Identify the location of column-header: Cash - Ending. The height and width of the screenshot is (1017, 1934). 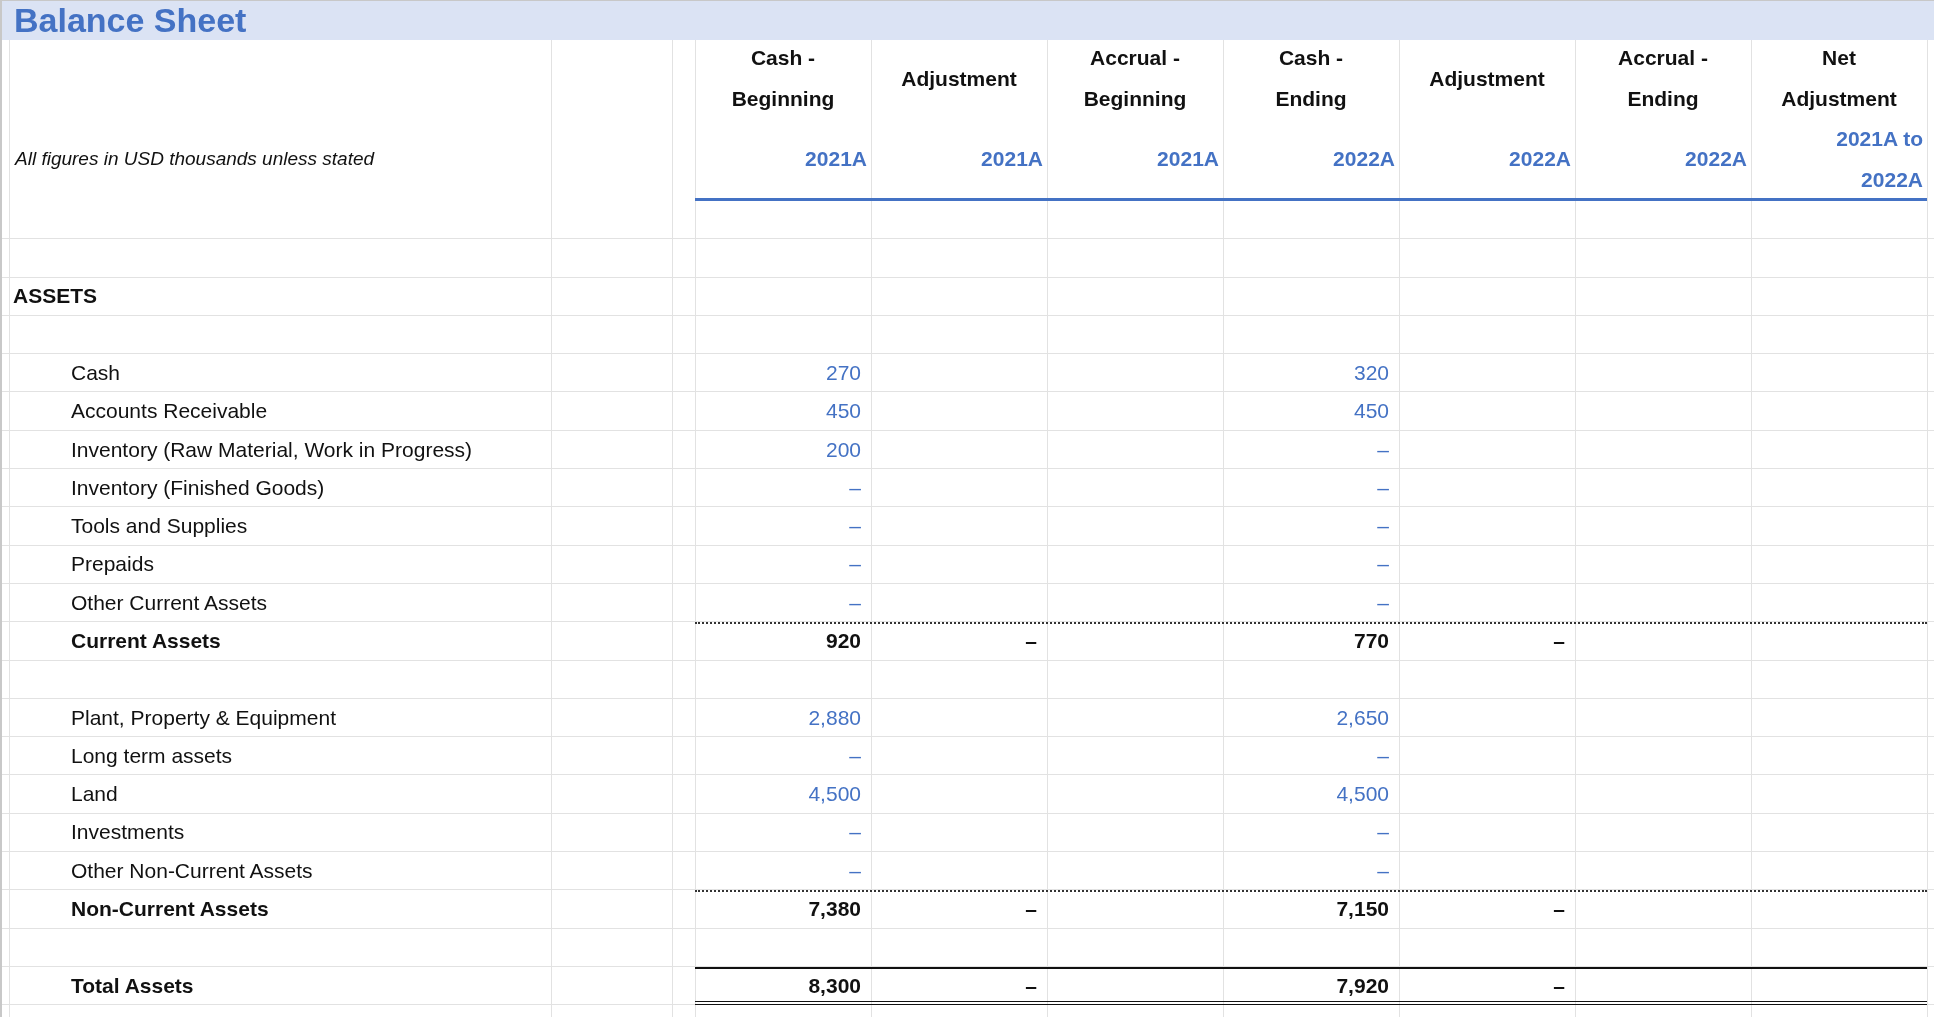
(1311, 79).